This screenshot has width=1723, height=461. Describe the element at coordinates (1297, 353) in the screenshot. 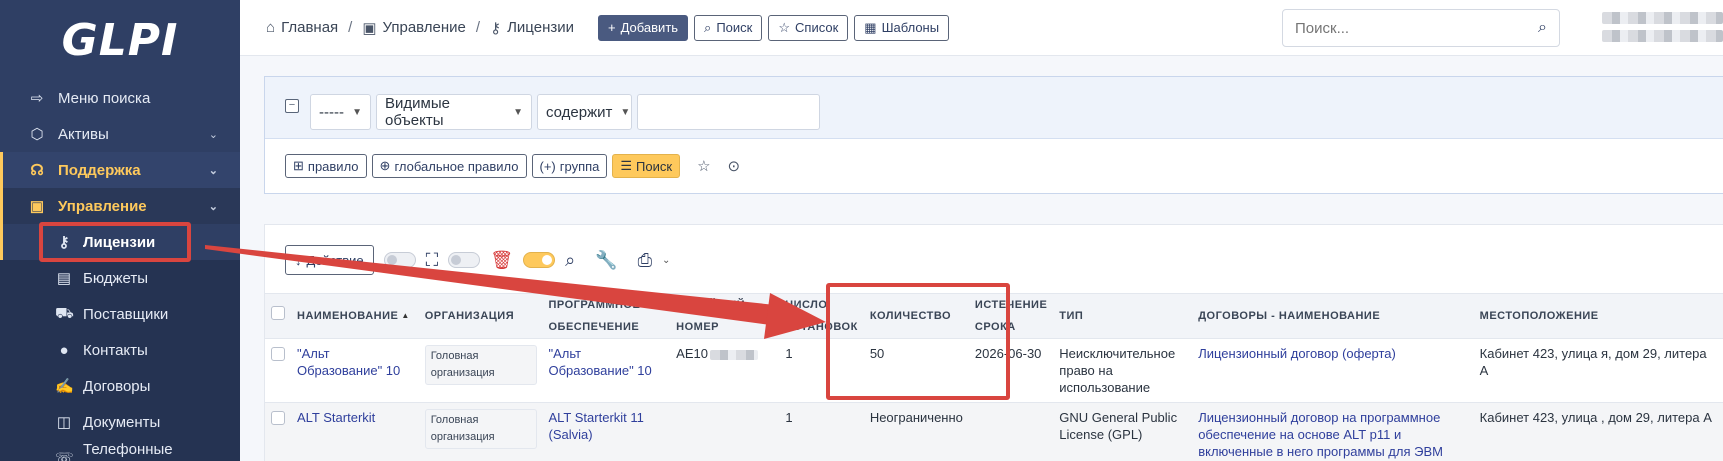

I see `contract-link: Лицензионный договор (оферта)` at that location.